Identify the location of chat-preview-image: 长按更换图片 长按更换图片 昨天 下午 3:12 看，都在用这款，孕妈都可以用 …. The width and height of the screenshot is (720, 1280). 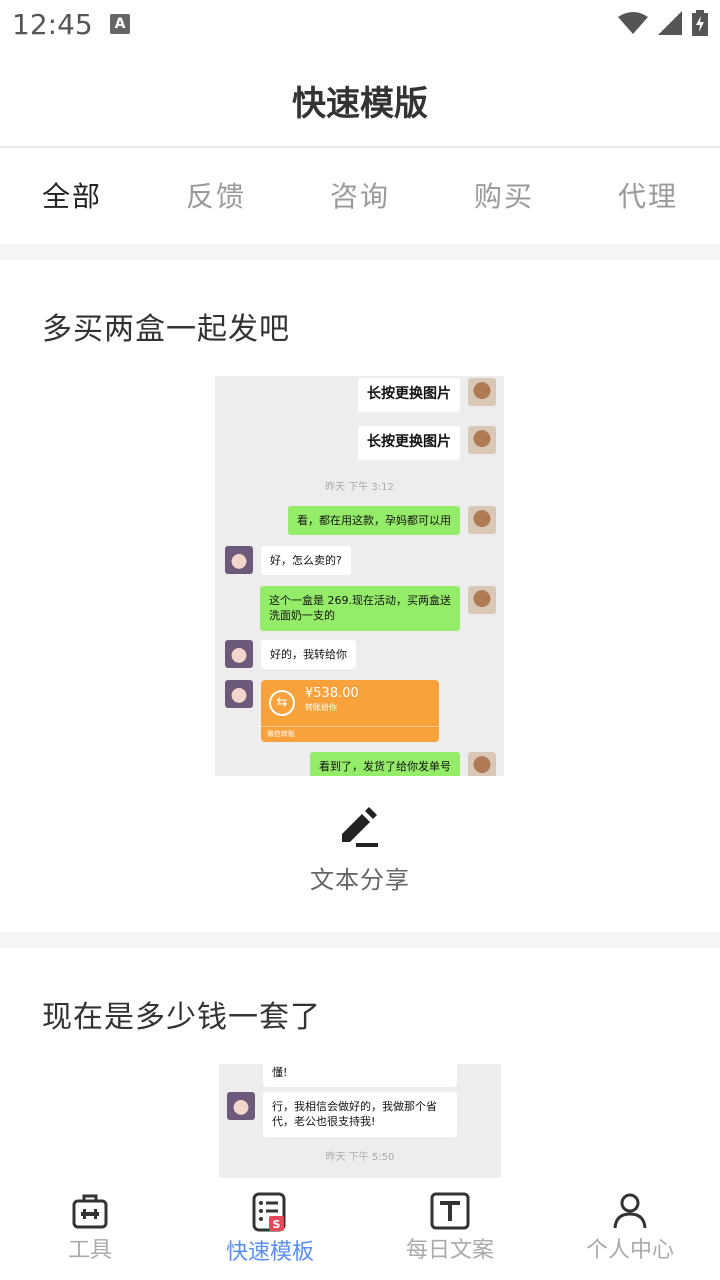
(359, 576).